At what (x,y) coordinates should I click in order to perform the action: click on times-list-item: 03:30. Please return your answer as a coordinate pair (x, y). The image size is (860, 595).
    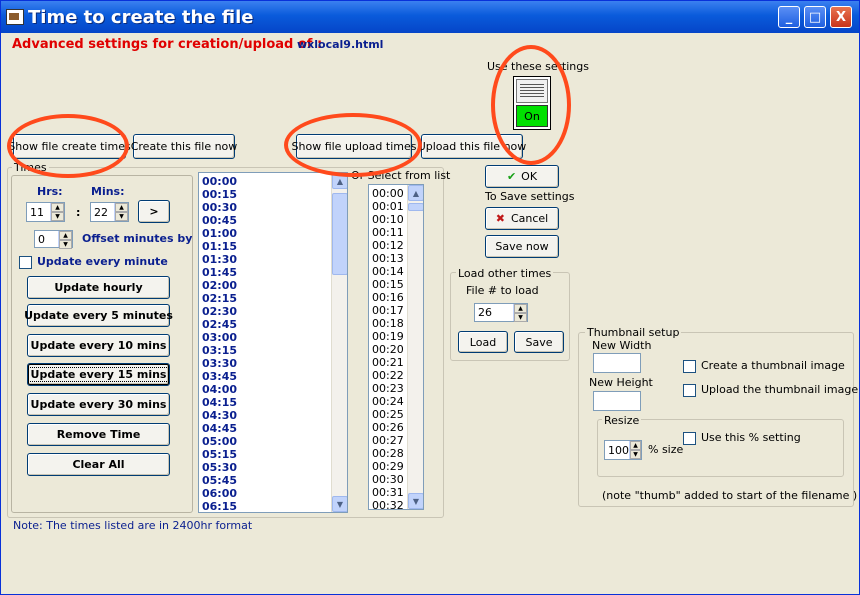
    Looking at the image, I should click on (219, 363).